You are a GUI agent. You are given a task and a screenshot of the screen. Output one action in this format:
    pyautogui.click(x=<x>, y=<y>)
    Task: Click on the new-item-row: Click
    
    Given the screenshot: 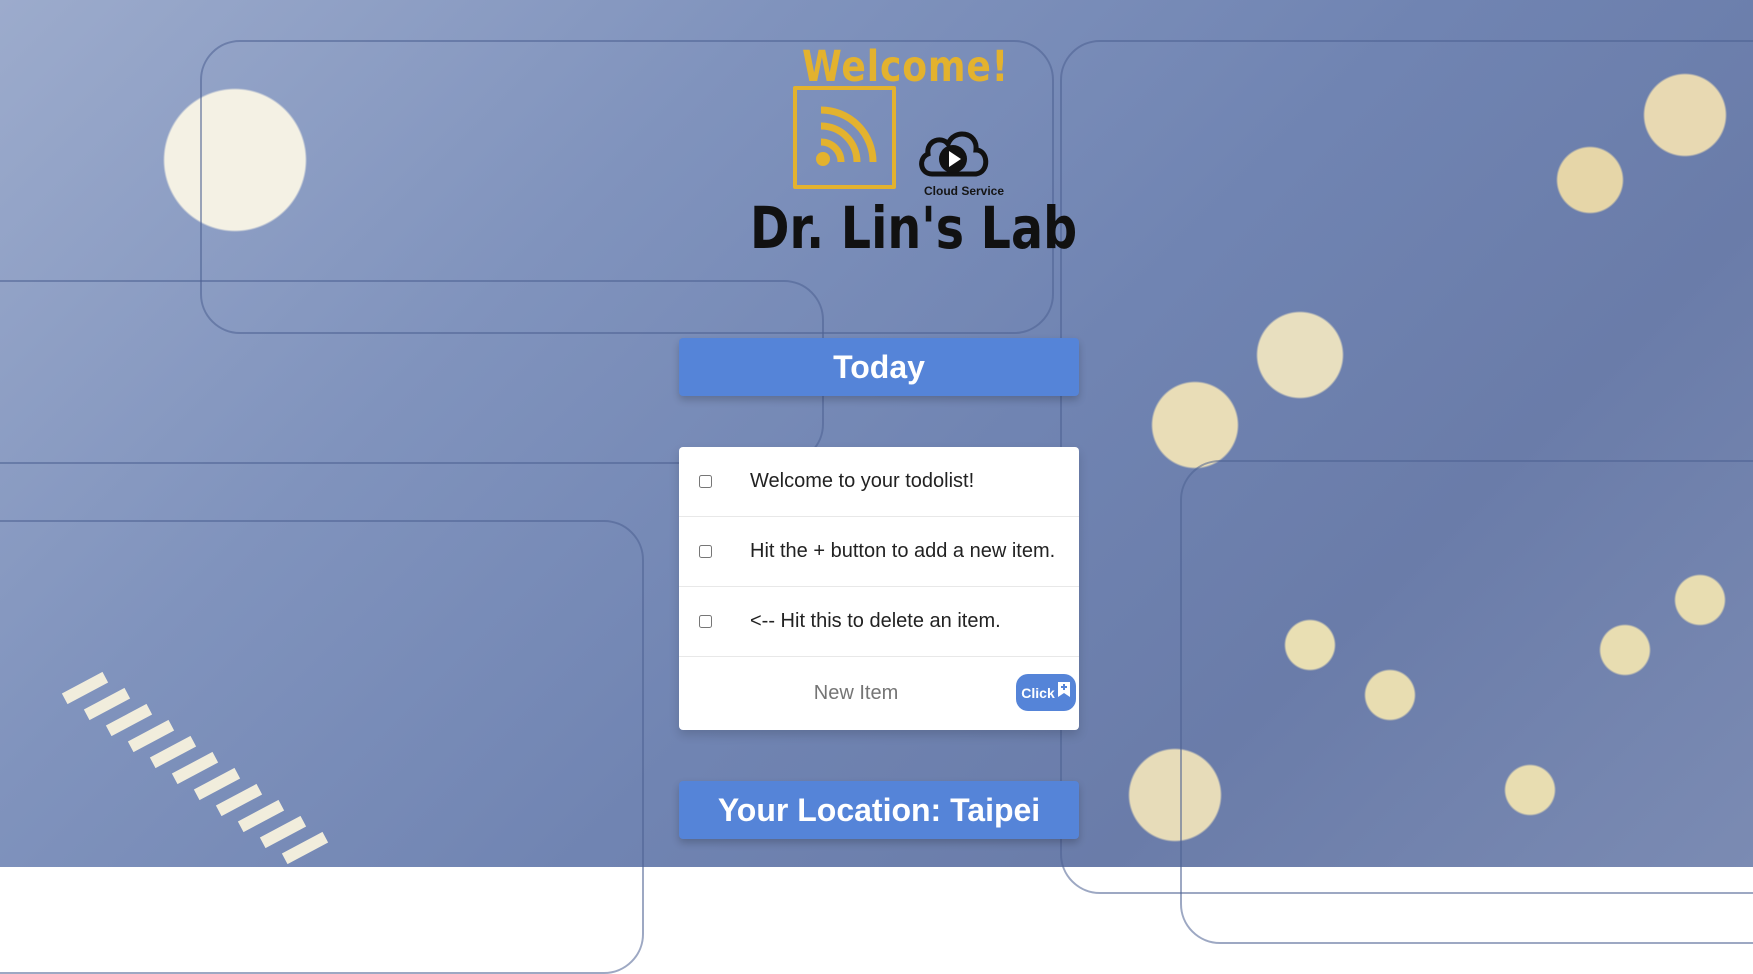 What is the action you would take?
    pyautogui.click(x=879, y=692)
    